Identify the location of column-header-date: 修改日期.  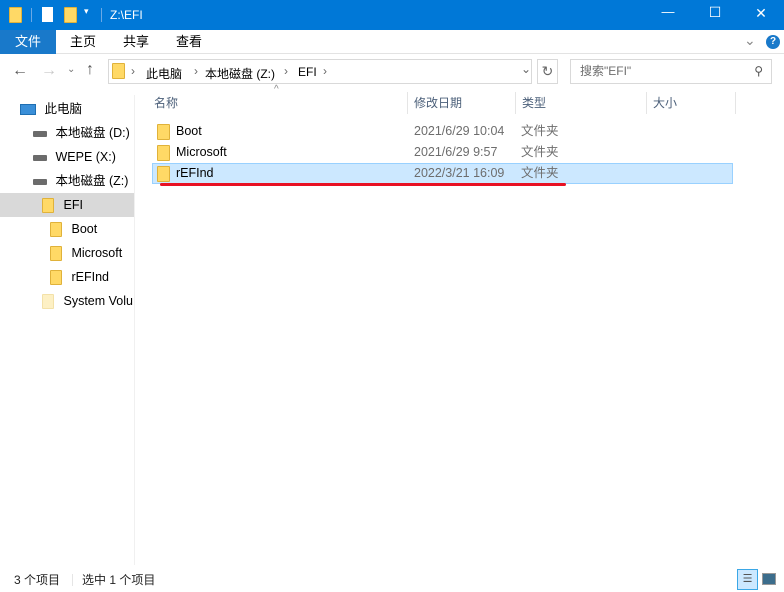
(462, 103).